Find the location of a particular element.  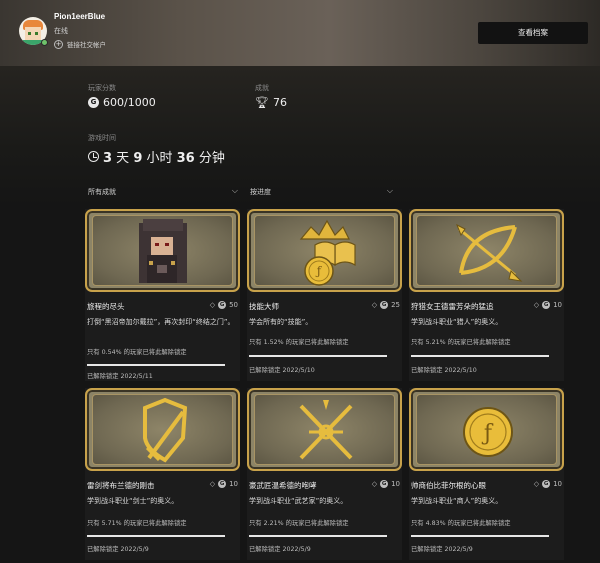

achievement-description: 学到战斗职业“商人”的奥义。 is located at coordinates (457, 501).